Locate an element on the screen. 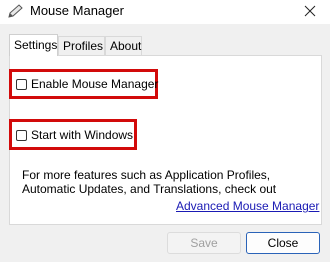  window-close-button is located at coordinates (310, 12).